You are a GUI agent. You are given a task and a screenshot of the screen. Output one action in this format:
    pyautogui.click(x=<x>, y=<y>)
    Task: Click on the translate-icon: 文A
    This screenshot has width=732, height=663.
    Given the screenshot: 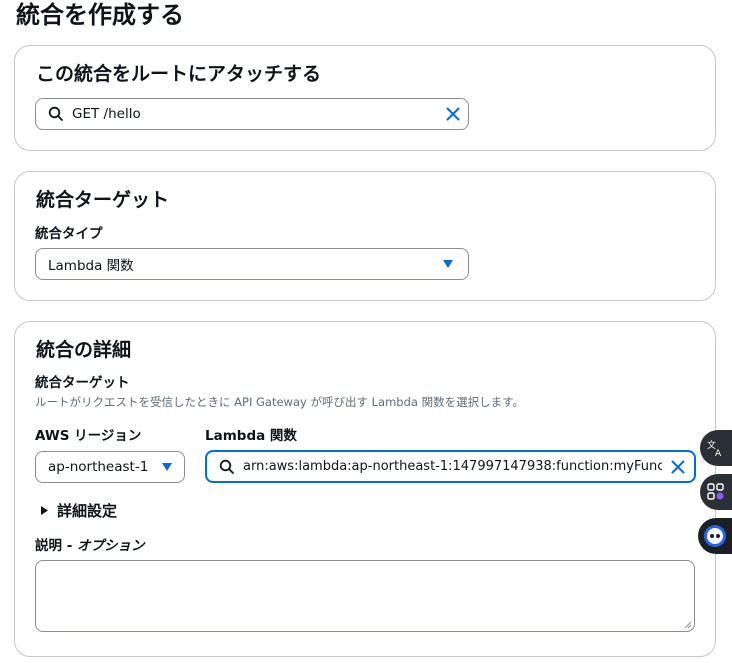 What is the action you would take?
    pyautogui.click(x=716, y=448)
    